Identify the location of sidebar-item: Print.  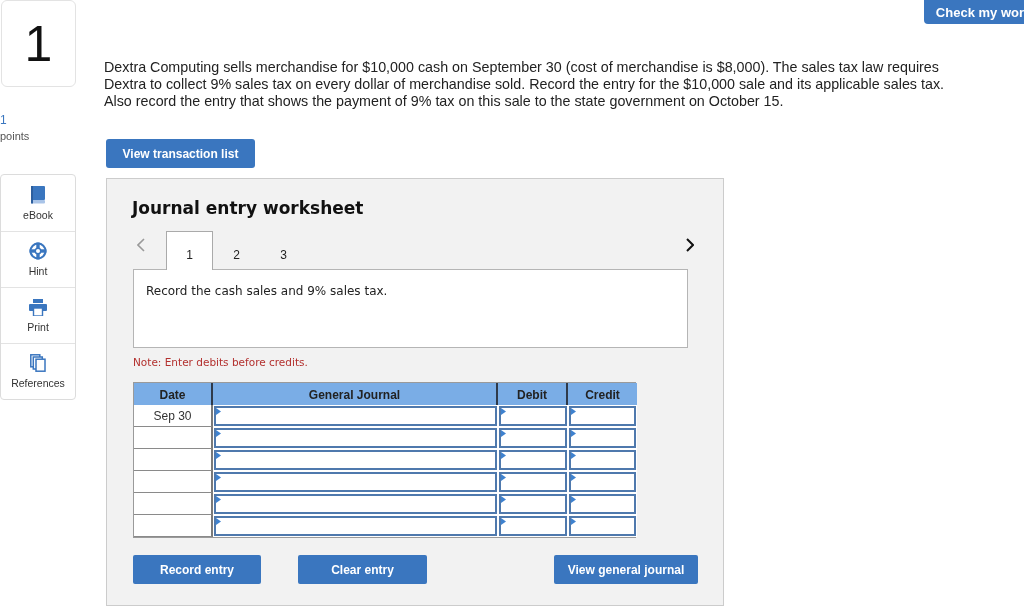
(38, 315).